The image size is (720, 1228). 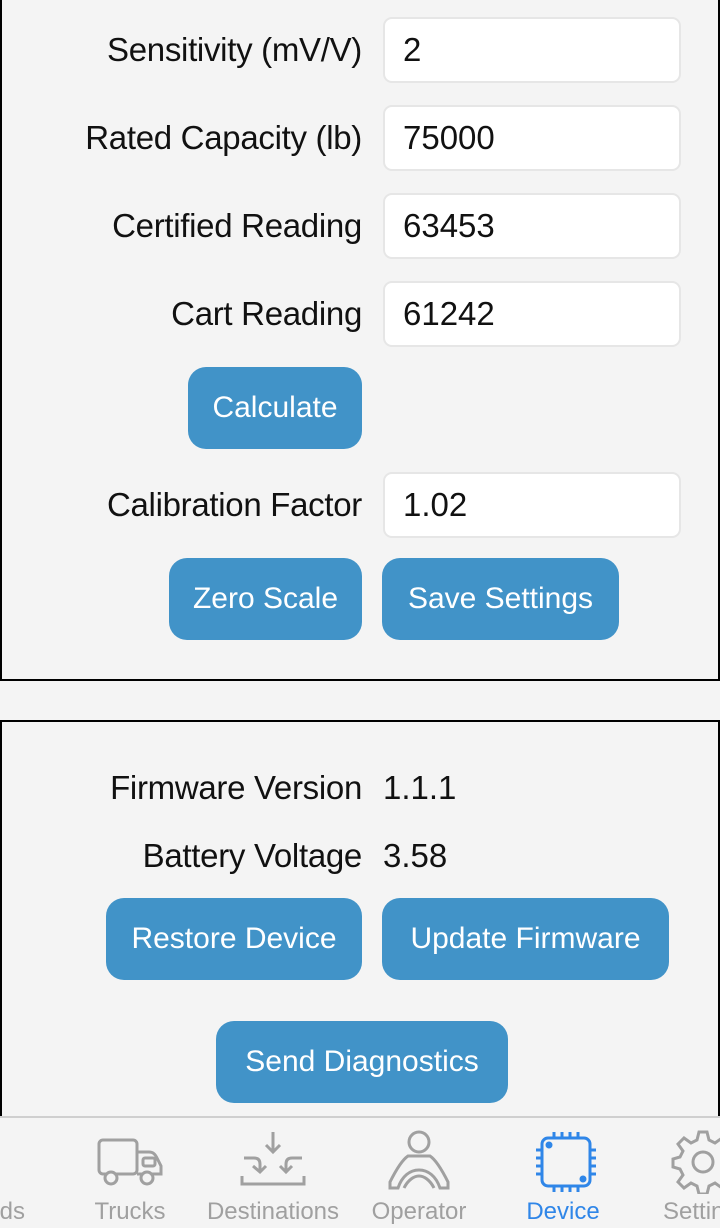 What do you see at coordinates (690, 1173) in the screenshot?
I see `tab-settings-partial: Settin` at bounding box center [690, 1173].